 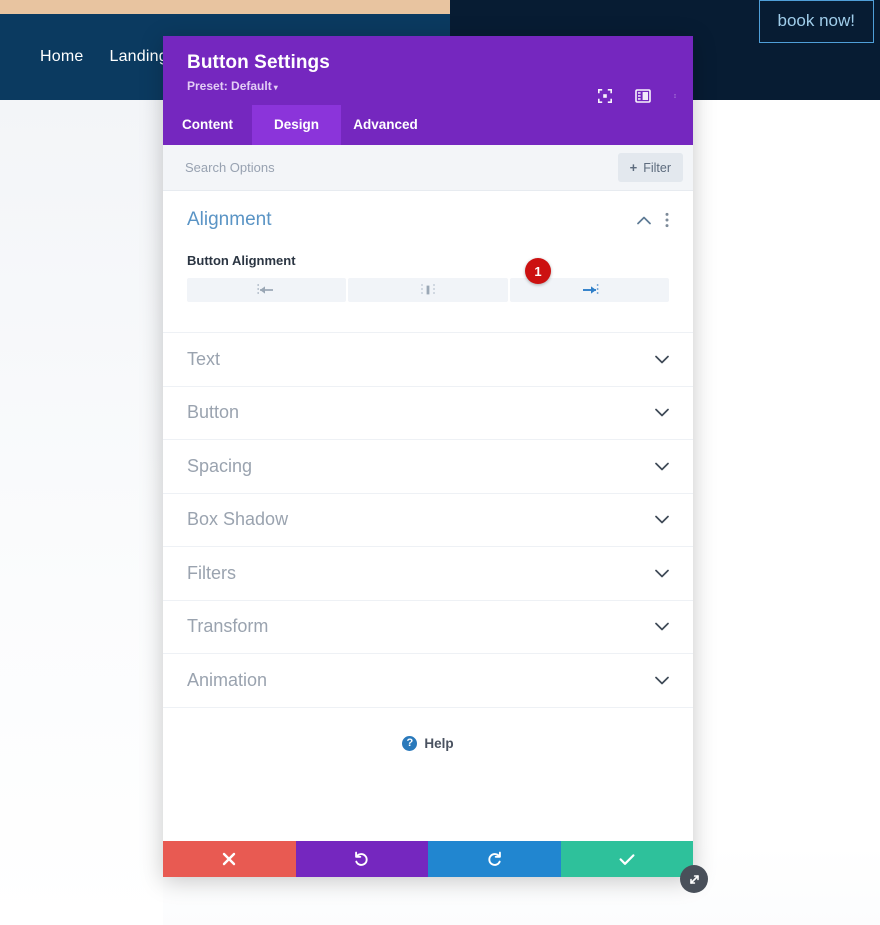 I want to click on redo-icon, so click(x=494, y=858).